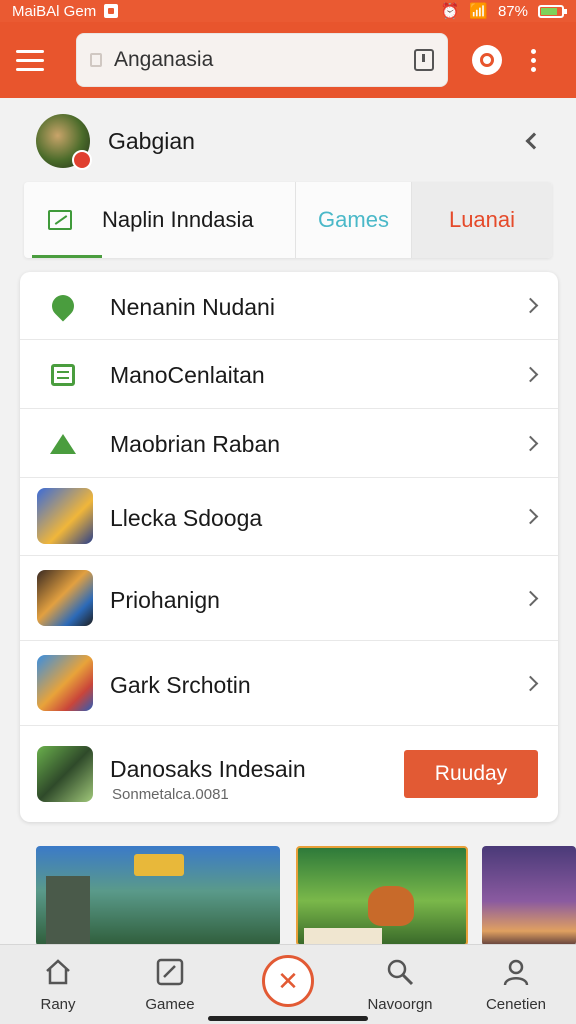 This screenshot has height=1024, width=576. Describe the element at coordinates (192, 307) in the screenshot. I see `list-item-label: Nenanin Nudani` at that location.